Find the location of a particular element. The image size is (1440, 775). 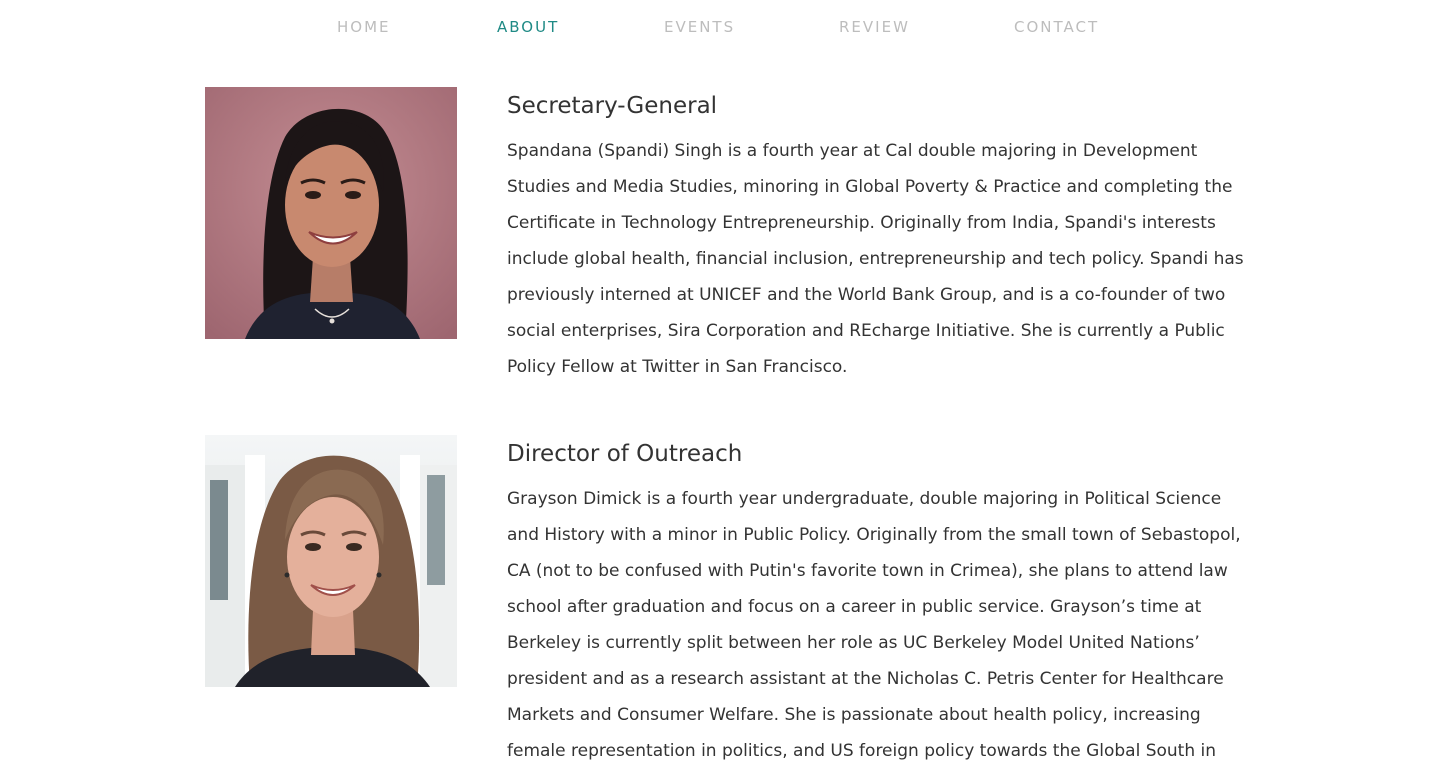

nav-home: HOME is located at coordinates (364, 27).